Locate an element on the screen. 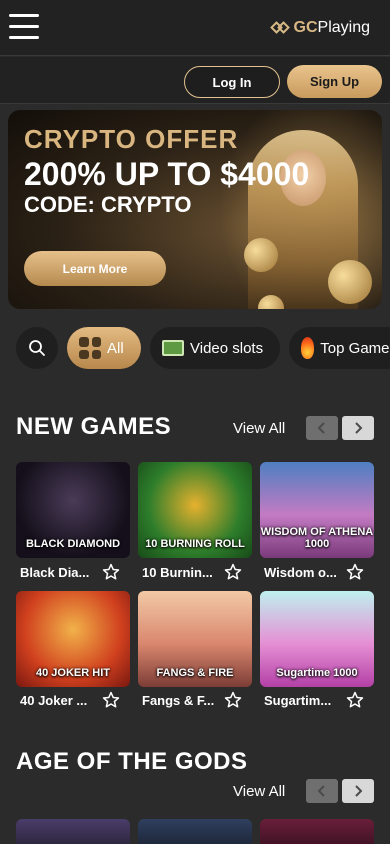  search-icon is located at coordinates (37, 348).